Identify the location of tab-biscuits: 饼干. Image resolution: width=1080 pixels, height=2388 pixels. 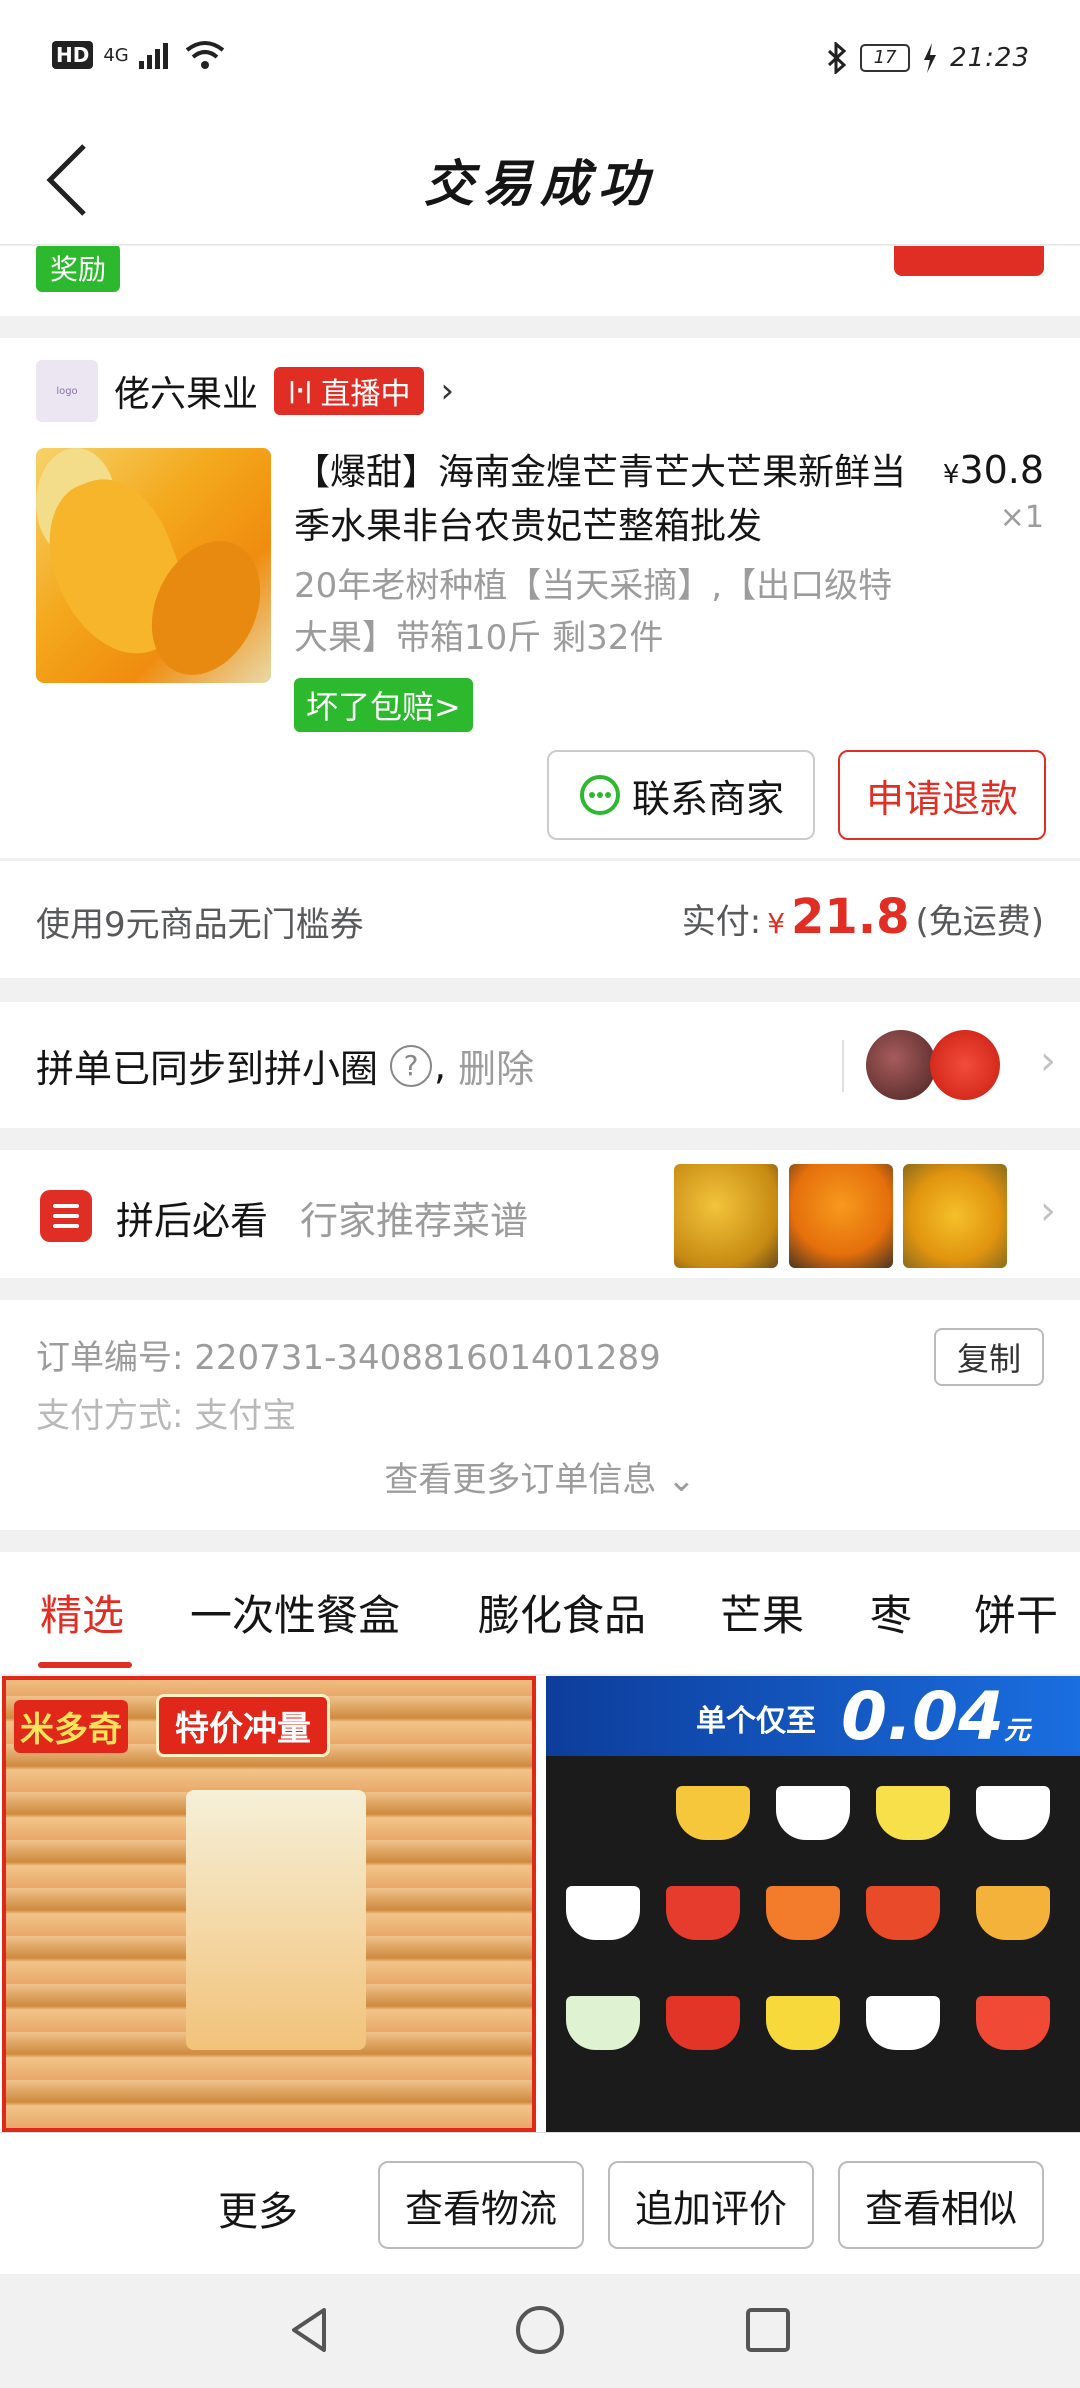
(1016, 1612).